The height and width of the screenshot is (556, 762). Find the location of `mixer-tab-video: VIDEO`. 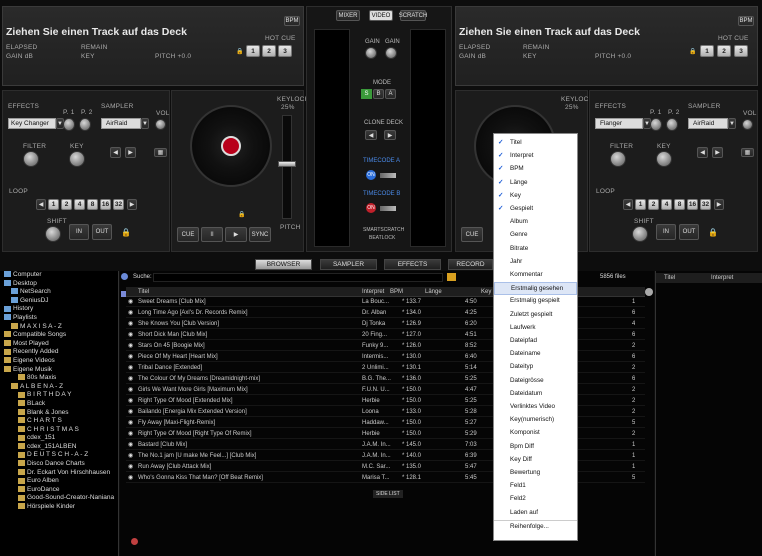

mixer-tab-video: VIDEO is located at coordinates (381, 15).